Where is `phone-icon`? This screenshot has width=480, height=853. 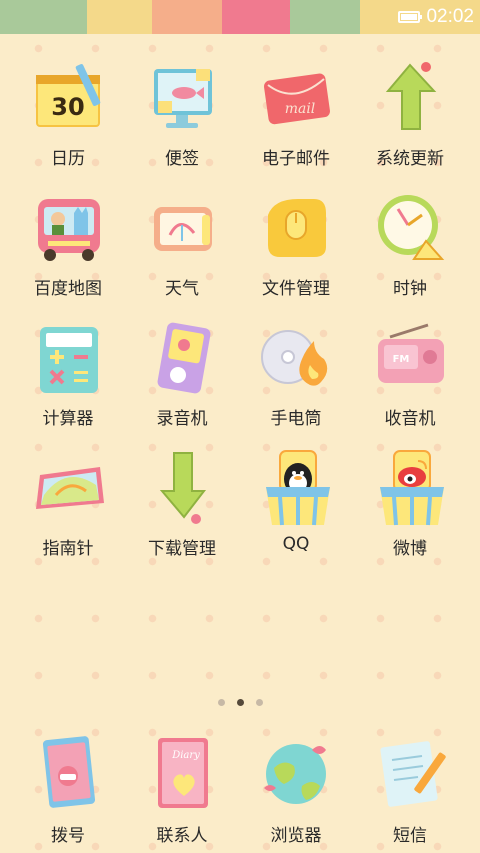 phone-icon is located at coordinates (68, 772).